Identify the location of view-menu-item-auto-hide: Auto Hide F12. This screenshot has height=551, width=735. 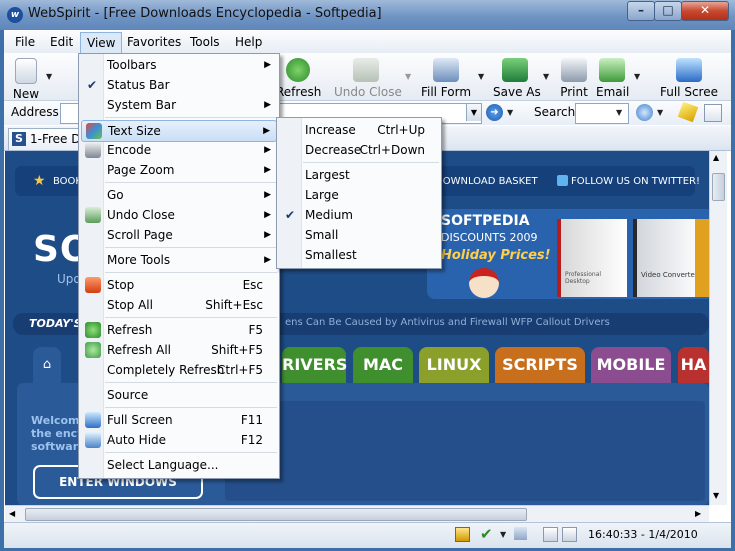
(179, 440).